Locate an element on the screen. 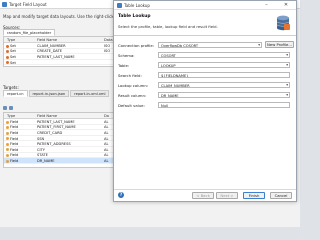 This screenshot has height=240, width=320. sources-tabbar: random_file_placeholder is located at coordinates (29, 32).